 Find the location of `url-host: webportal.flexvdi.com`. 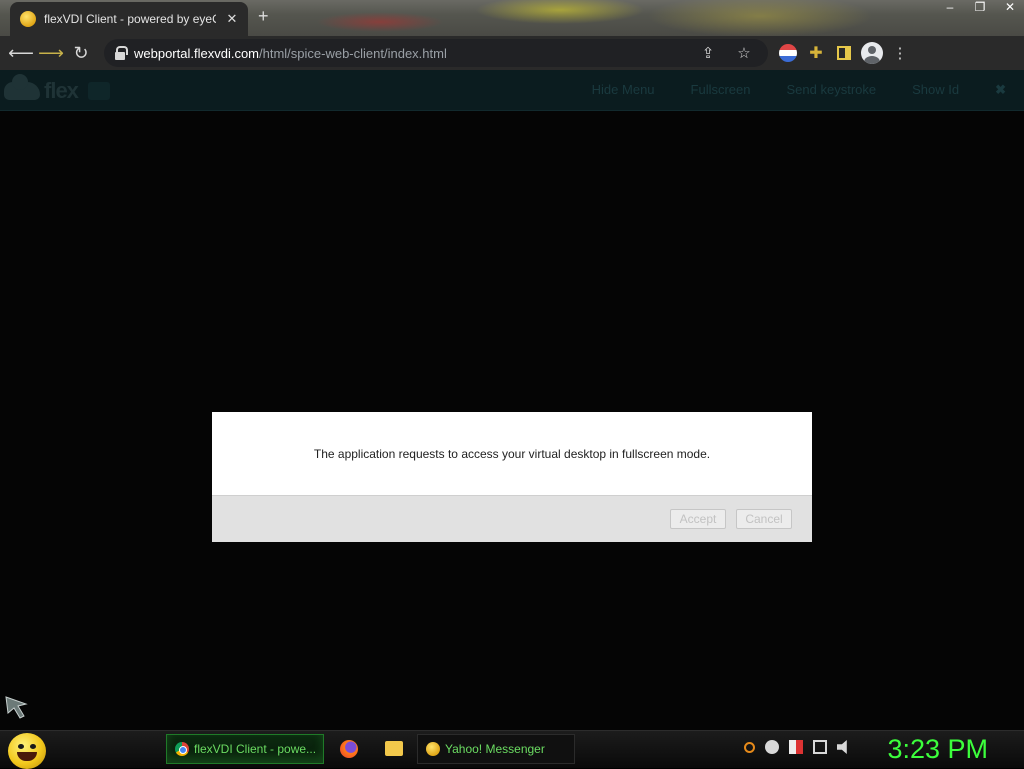

url-host: webportal.flexvdi.com is located at coordinates (196, 53).